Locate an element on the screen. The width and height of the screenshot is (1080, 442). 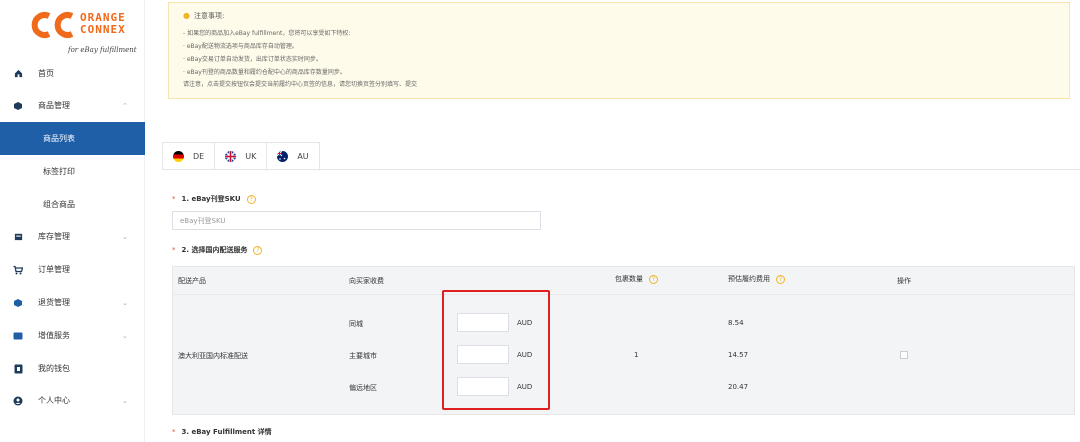
tab-divider is located at coordinates (621, 169).